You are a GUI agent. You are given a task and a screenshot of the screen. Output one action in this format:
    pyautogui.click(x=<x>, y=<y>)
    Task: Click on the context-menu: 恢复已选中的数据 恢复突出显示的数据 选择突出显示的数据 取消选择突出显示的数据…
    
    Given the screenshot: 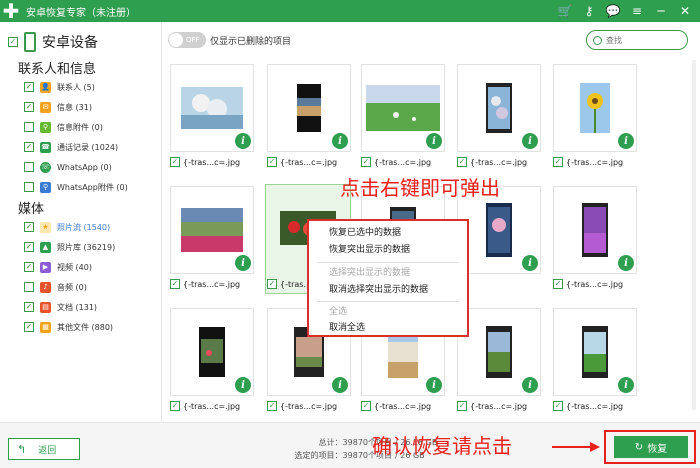 What is the action you would take?
    pyautogui.click(x=388, y=278)
    